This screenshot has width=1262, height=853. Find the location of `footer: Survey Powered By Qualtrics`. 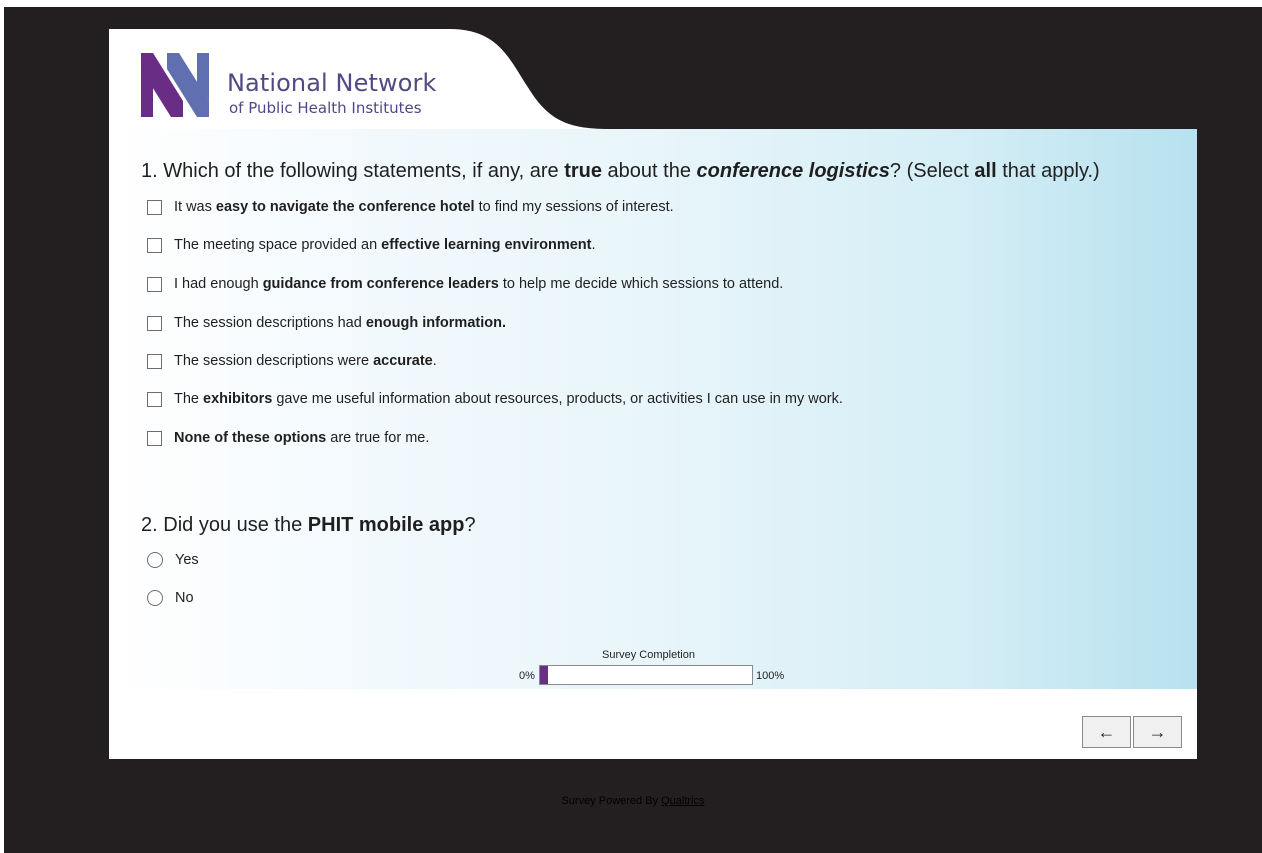

footer: Survey Powered By Qualtrics is located at coordinates (633, 801).